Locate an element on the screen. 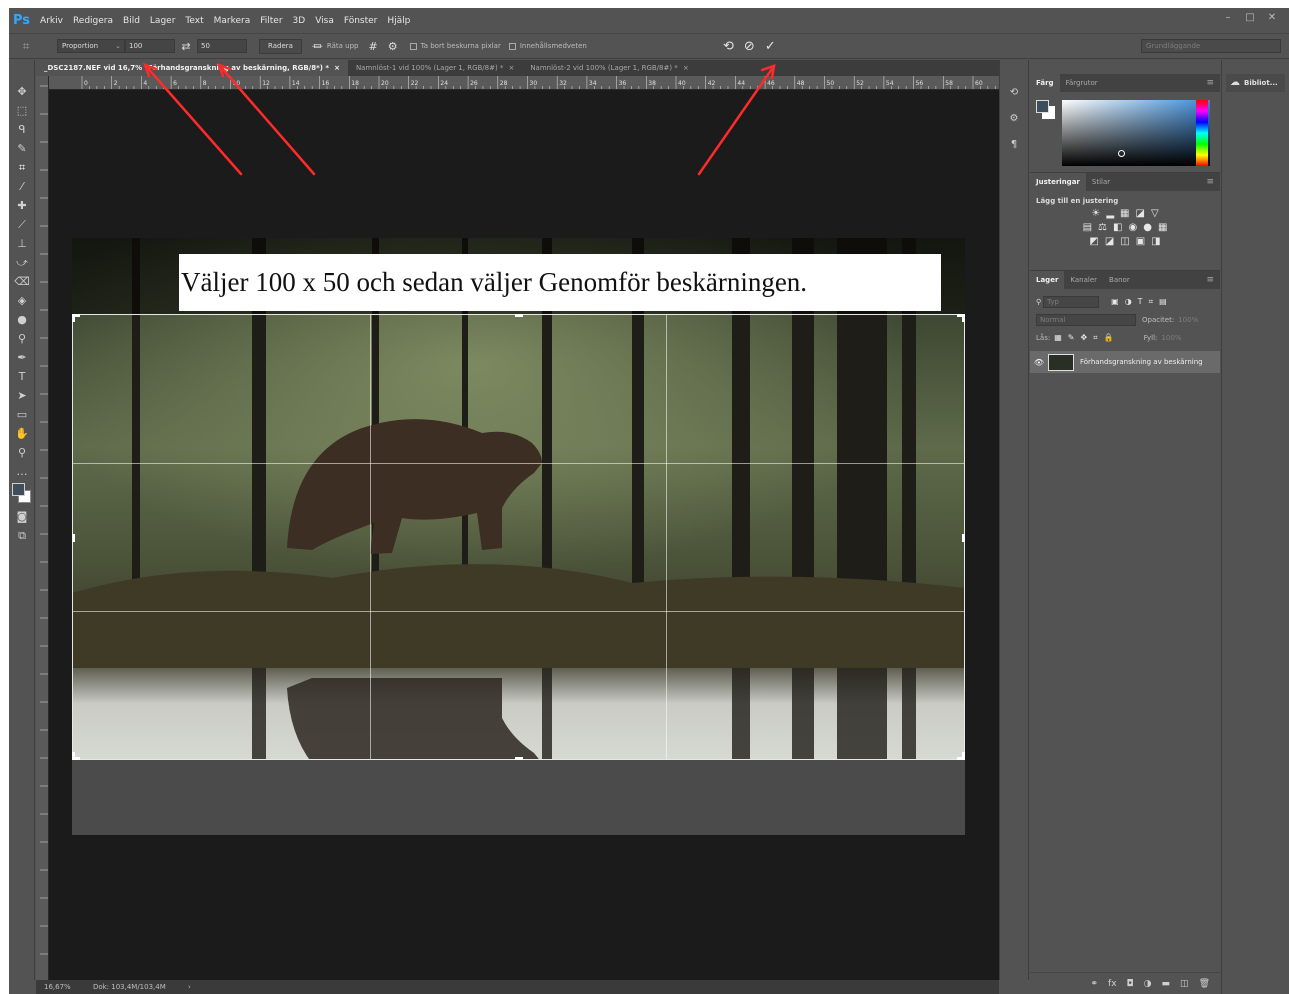 The width and height of the screenshot is (1289, 994). black-white-icon: ◧ is located at coordinates (1117, 227).